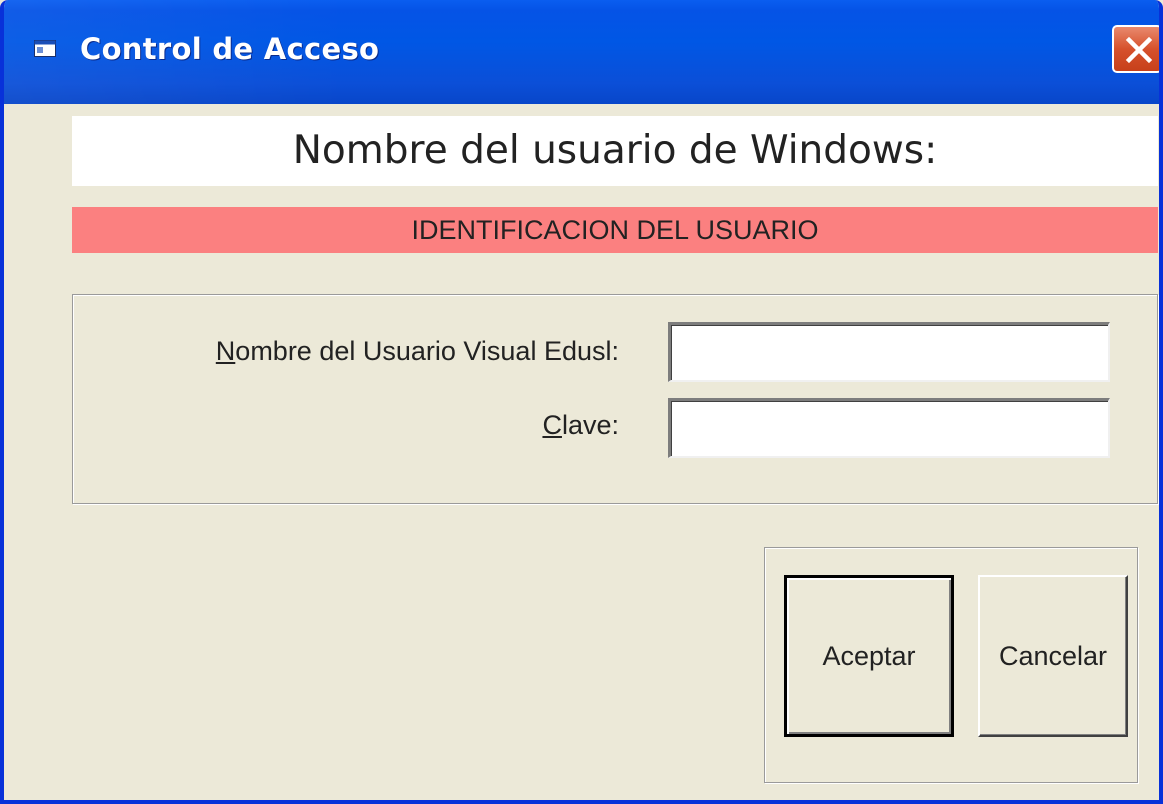  Describe the element at coordinates (889, 428) in the screenshot. I see `password-input` at that location.